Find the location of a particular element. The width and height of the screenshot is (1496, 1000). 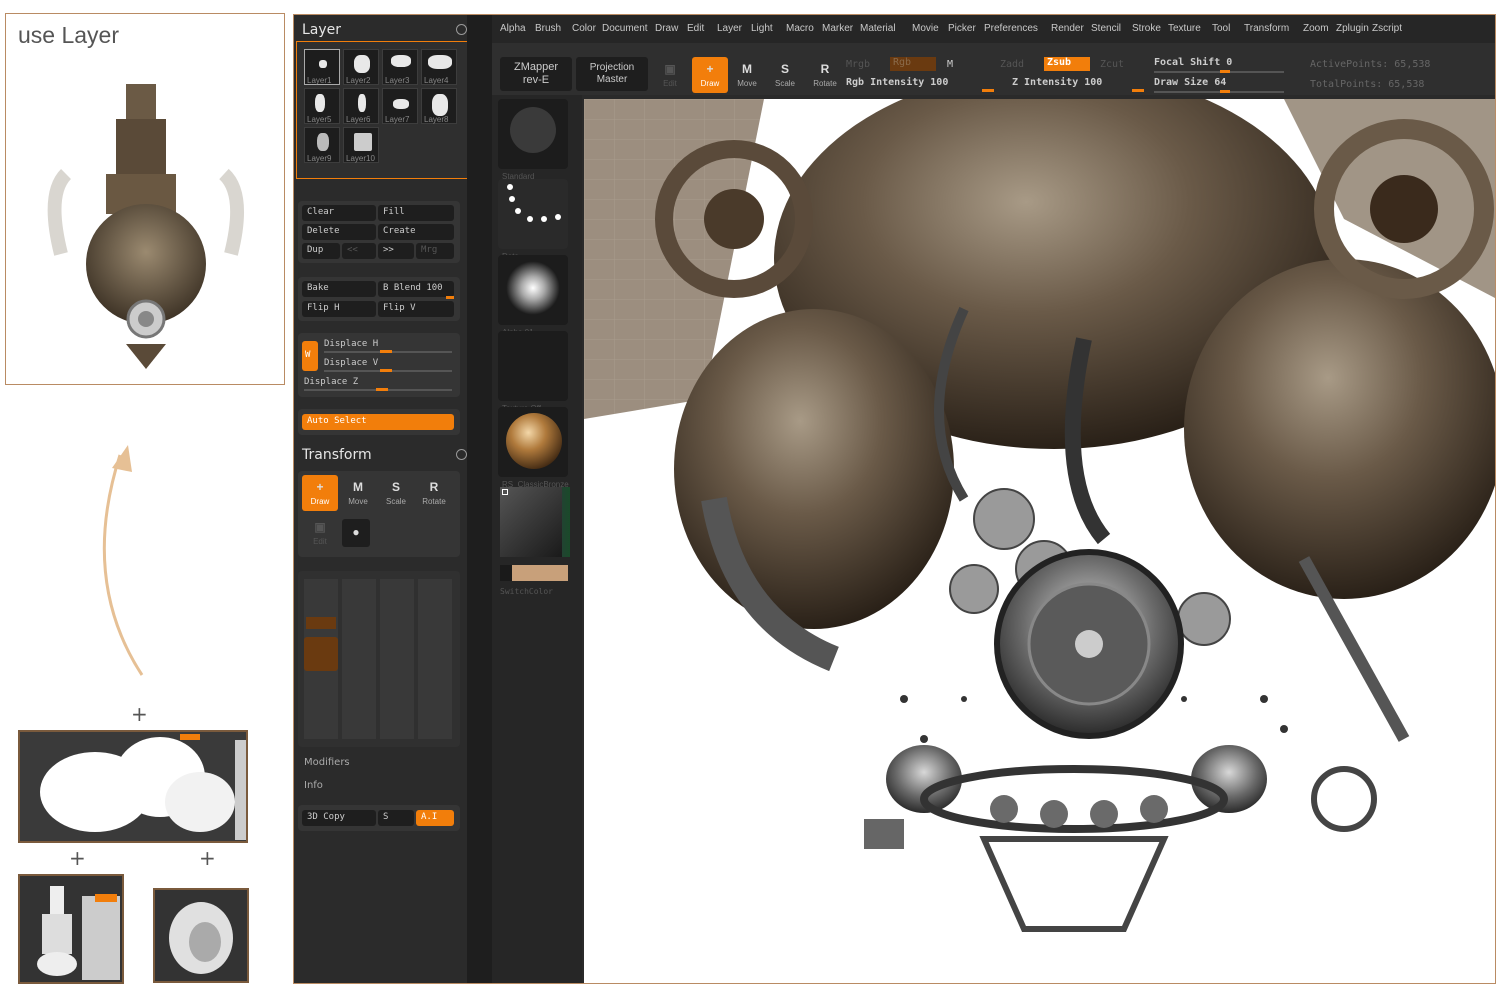

draw-size-track is located at coordinates (1219, 92).